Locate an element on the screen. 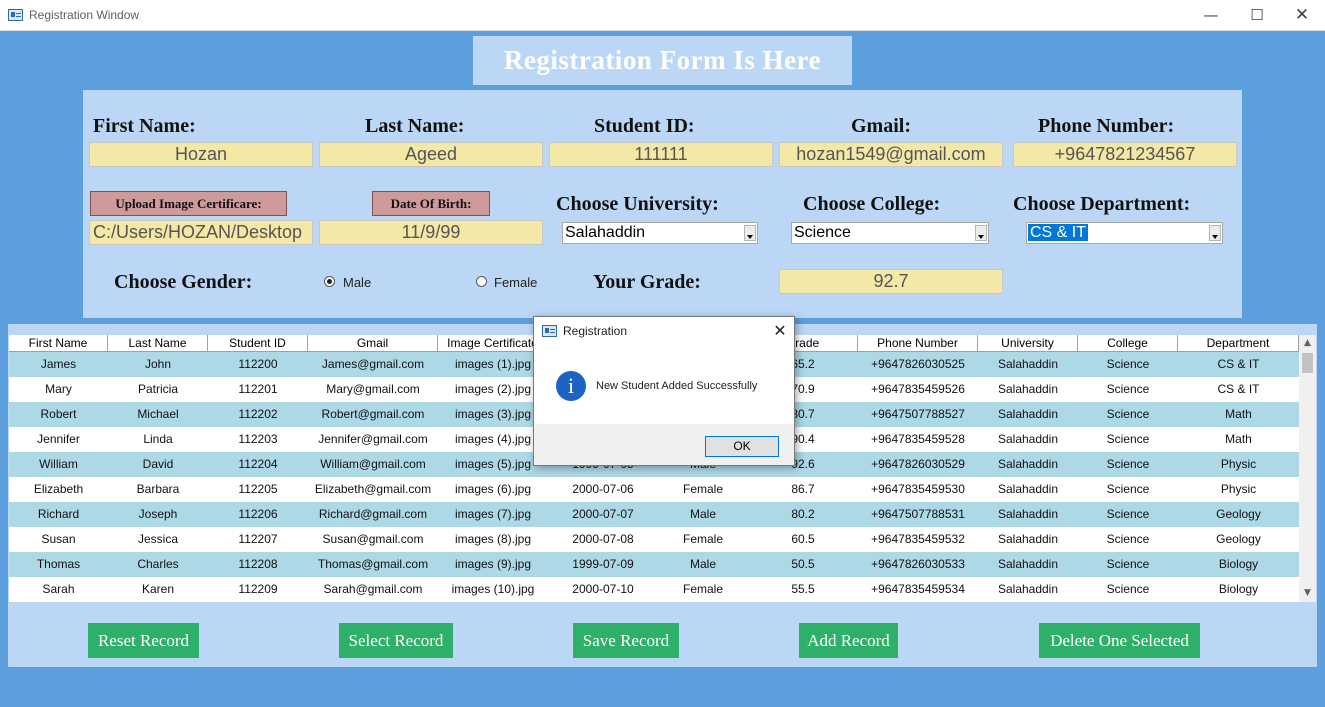 The width and height of the screenshot is (1325, 707). table-cell: 112203 is located at coordinates (258, 439).